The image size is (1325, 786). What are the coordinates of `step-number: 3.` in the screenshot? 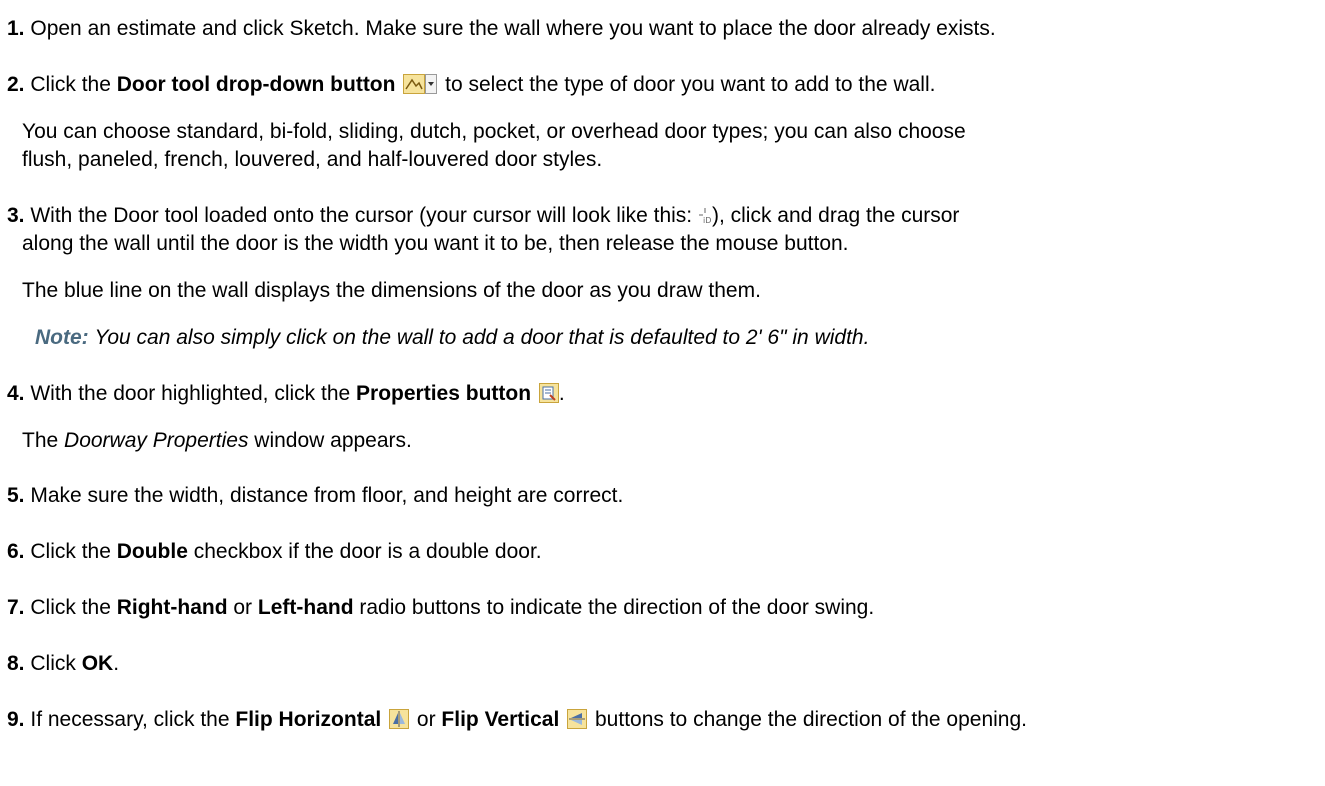 It's located at (16, 215).